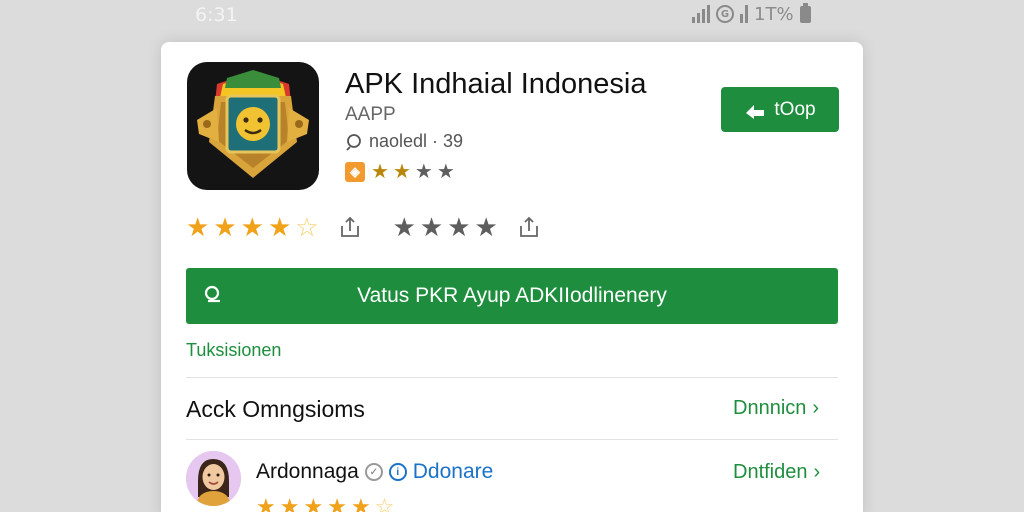  What do you see at coordinates (397, 472) in the screenshot?
I see `info-icon: i` at bounding box center [397, 472].